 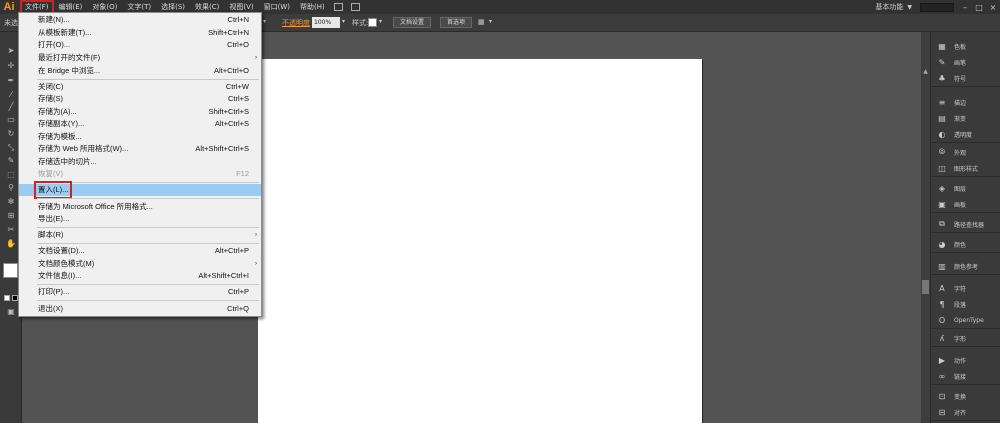 I want to click on panel-brushes: ✎ 画笔, so click(x=965, y=62).